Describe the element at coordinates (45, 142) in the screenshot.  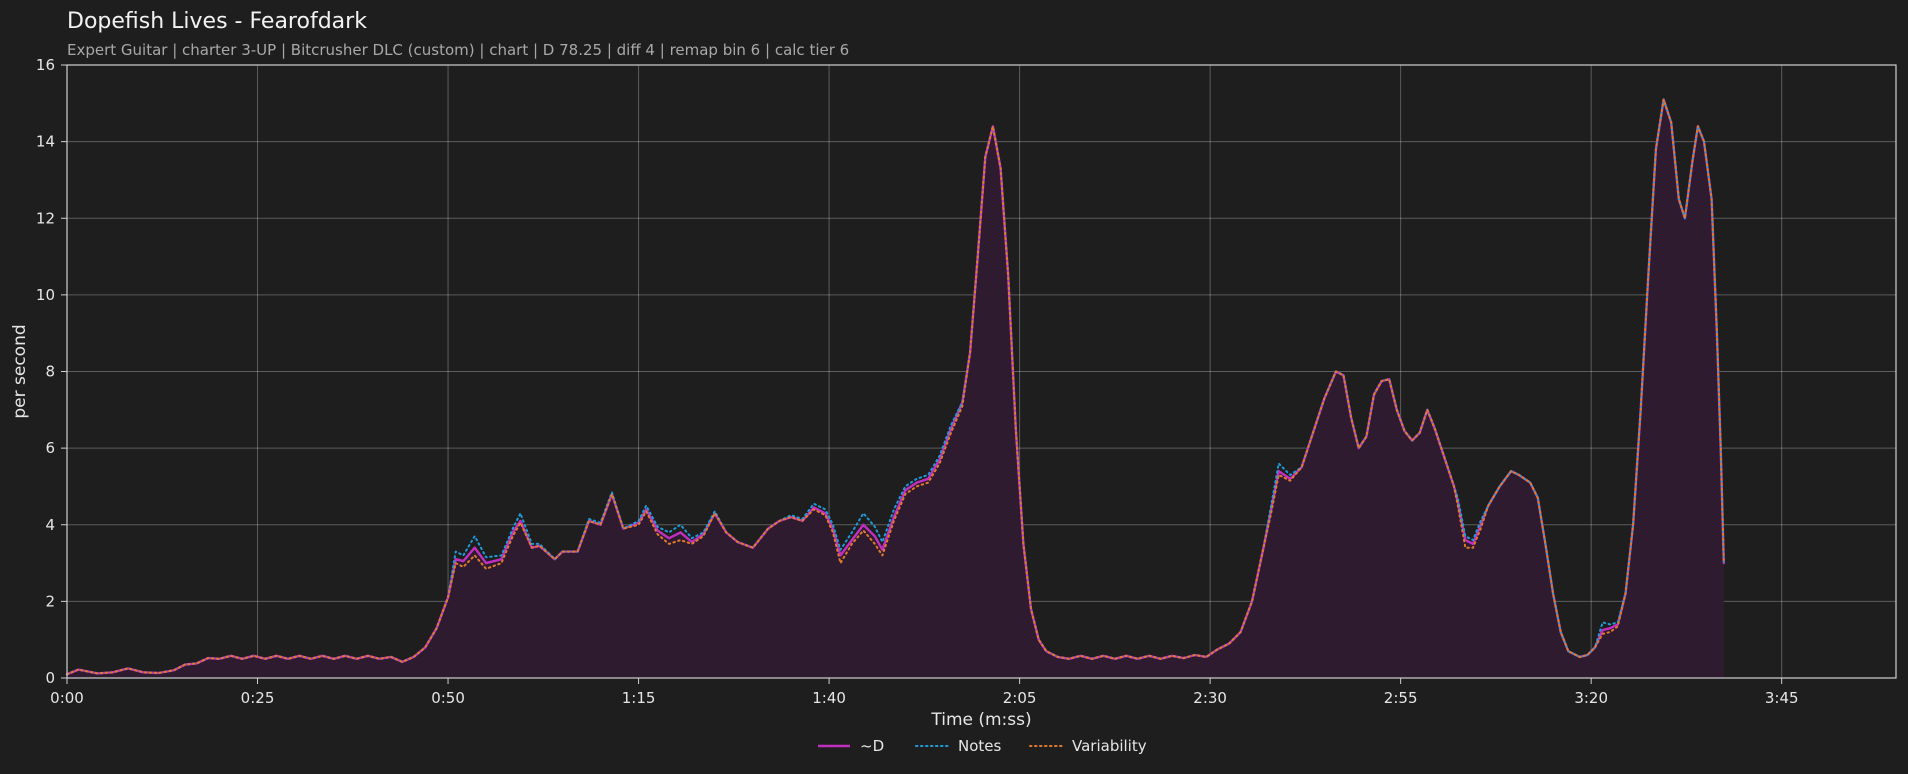
I see `y-tick-label: 14` at that location.